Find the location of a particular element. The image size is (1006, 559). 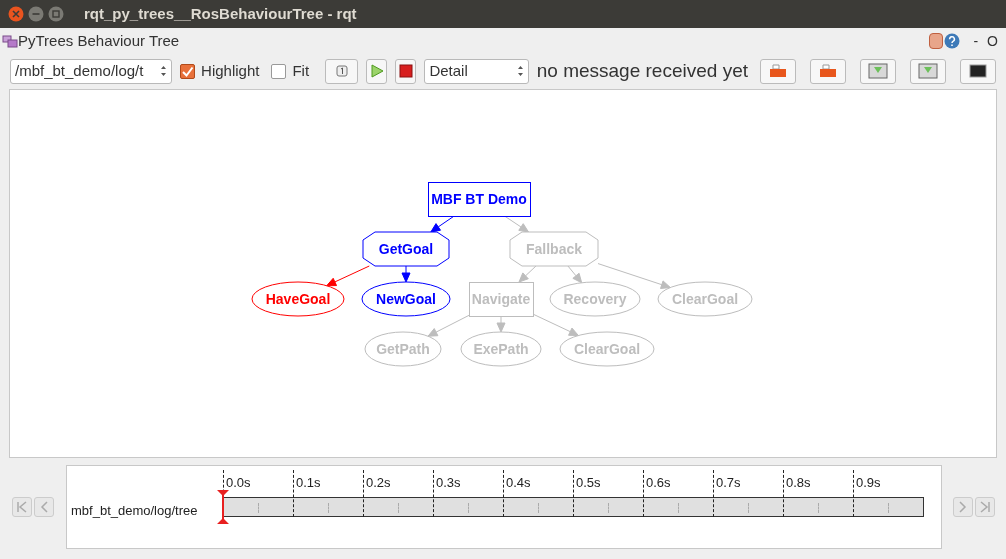

node-label: Fallback is located at coordinates (554, 249).